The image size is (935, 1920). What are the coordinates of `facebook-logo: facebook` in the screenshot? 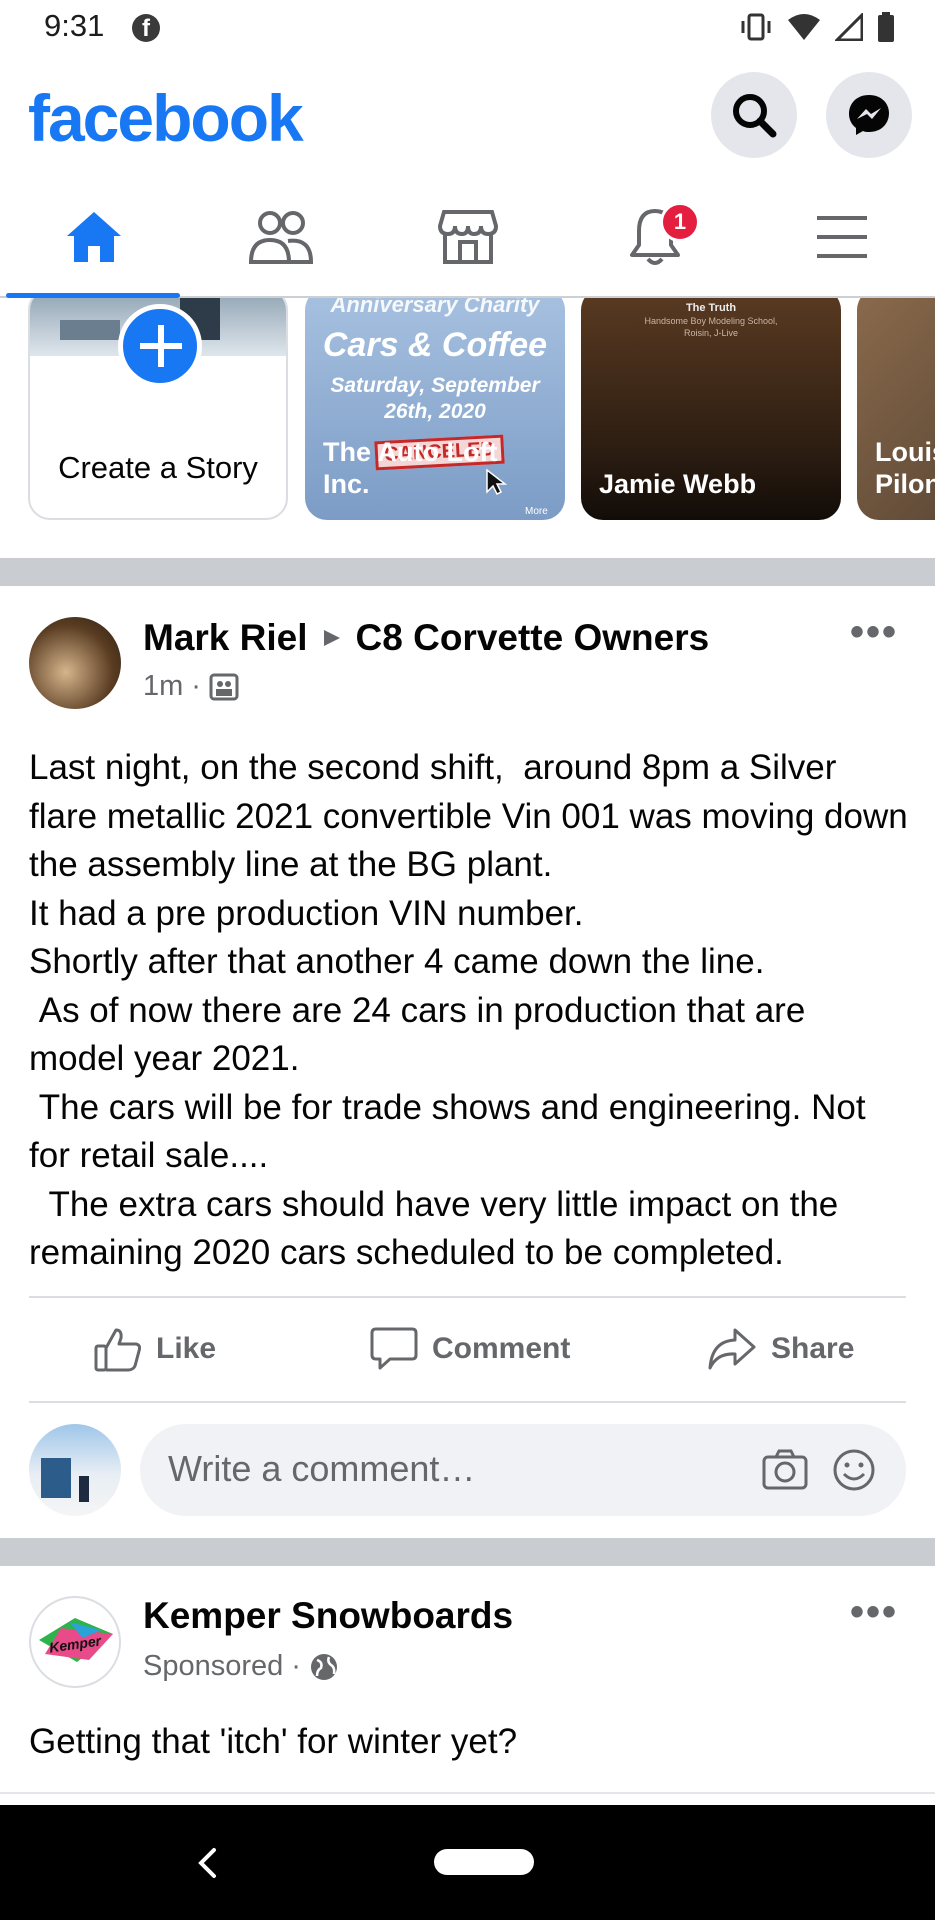 It's located at (166, 118).